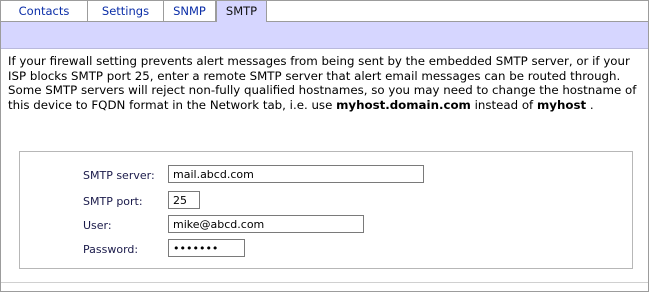 The height and width of the screenshot is (292, 649). I want to click on description-text-3: ., so click(590, 104).